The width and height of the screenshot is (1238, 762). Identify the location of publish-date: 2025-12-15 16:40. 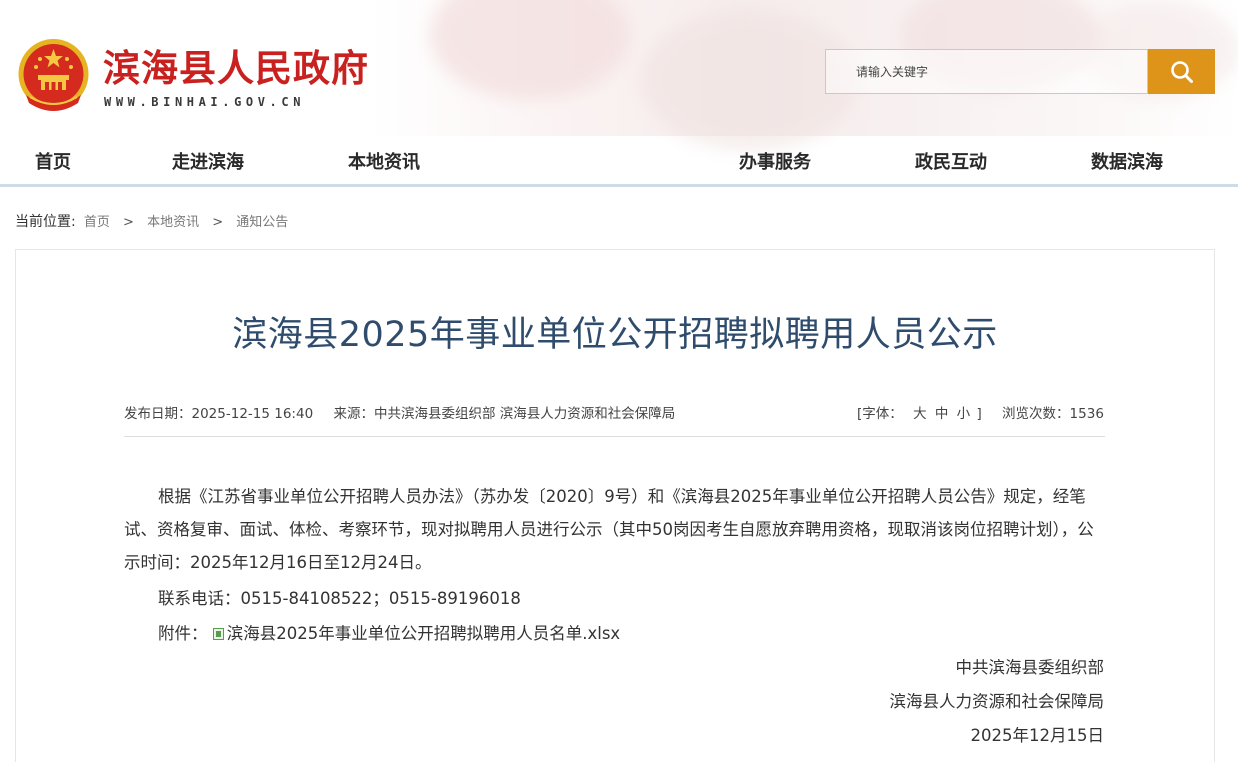
(252, 414).